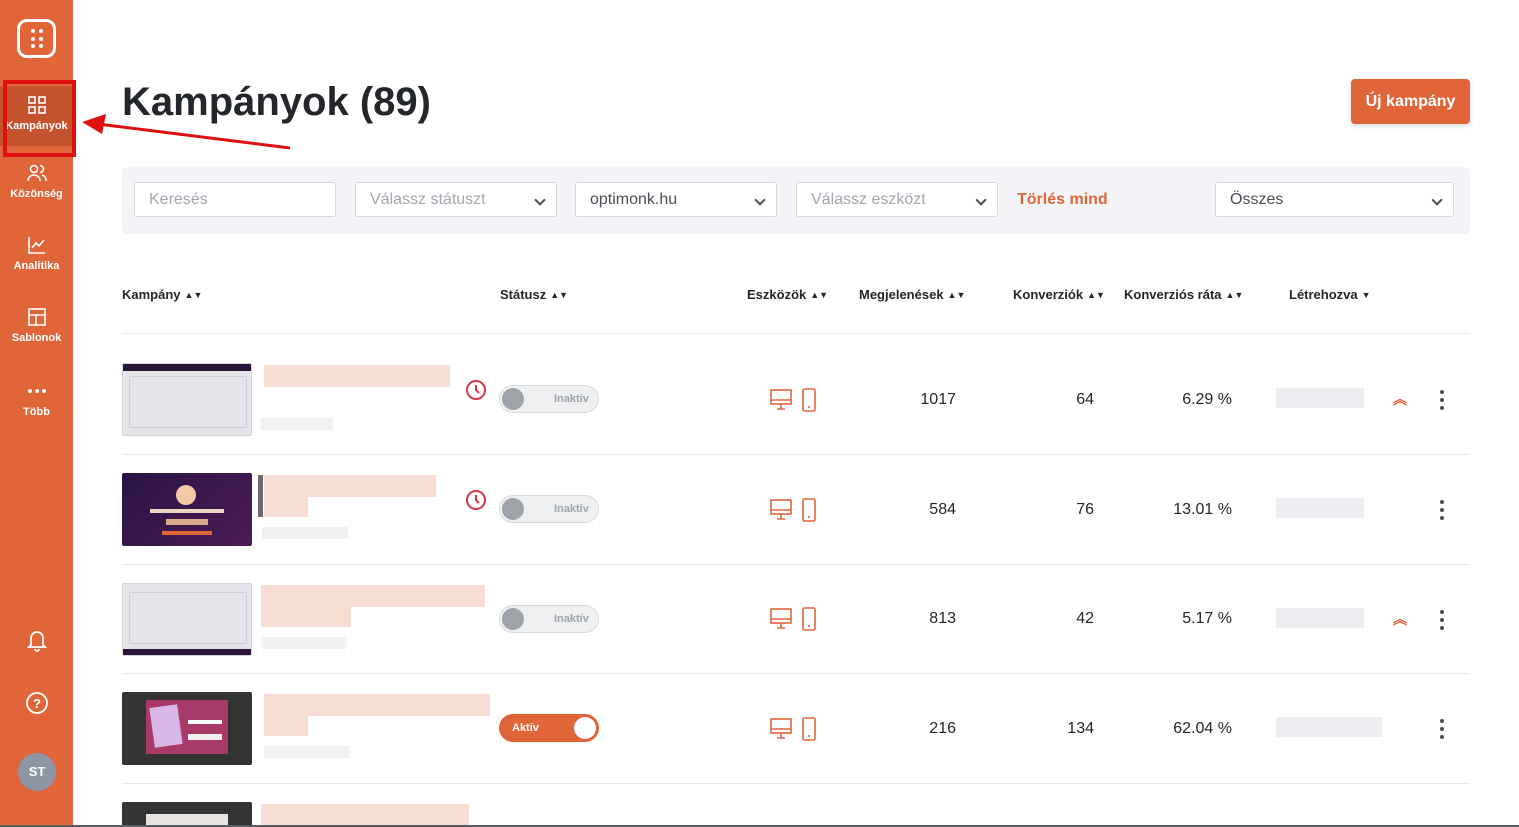 This screenshot has width=1519, height=827. What do you see at coordinates (1080, 728) in the screenshot?
I see `conversions-value: 134` at bounding box center [1080, 728].